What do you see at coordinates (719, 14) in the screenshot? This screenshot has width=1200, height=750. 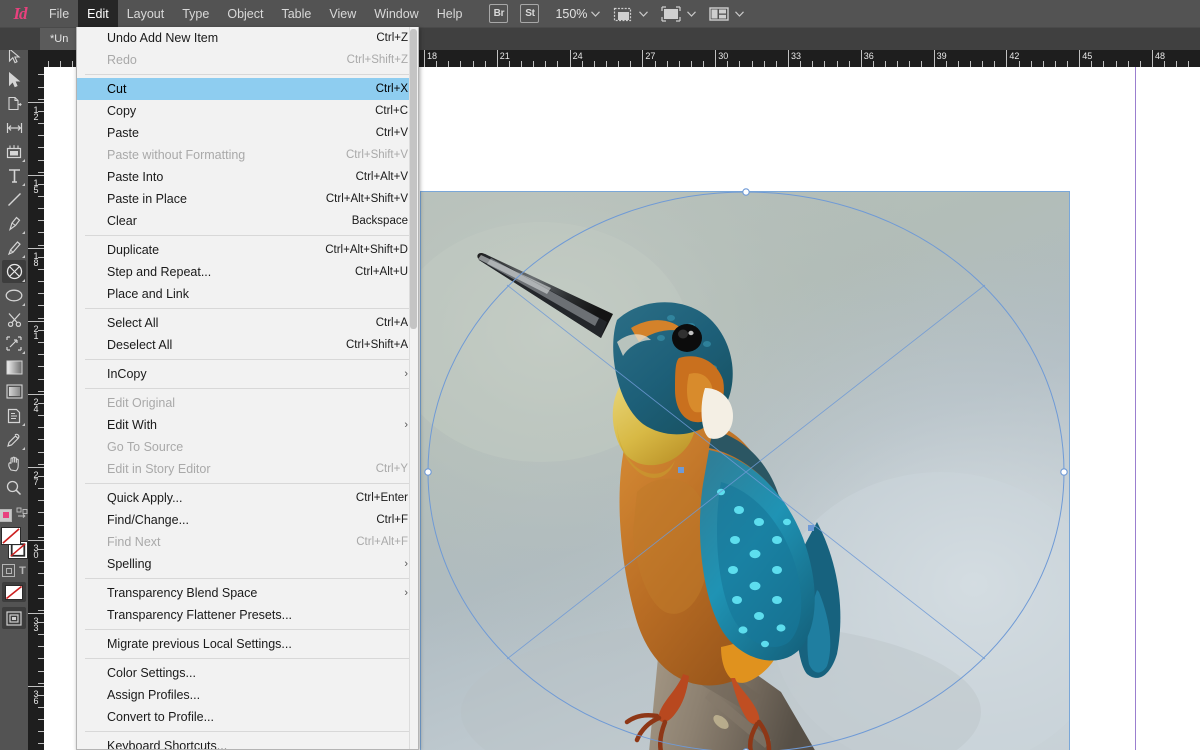 I see `workspace-icon` at bounding box center [719, 14].